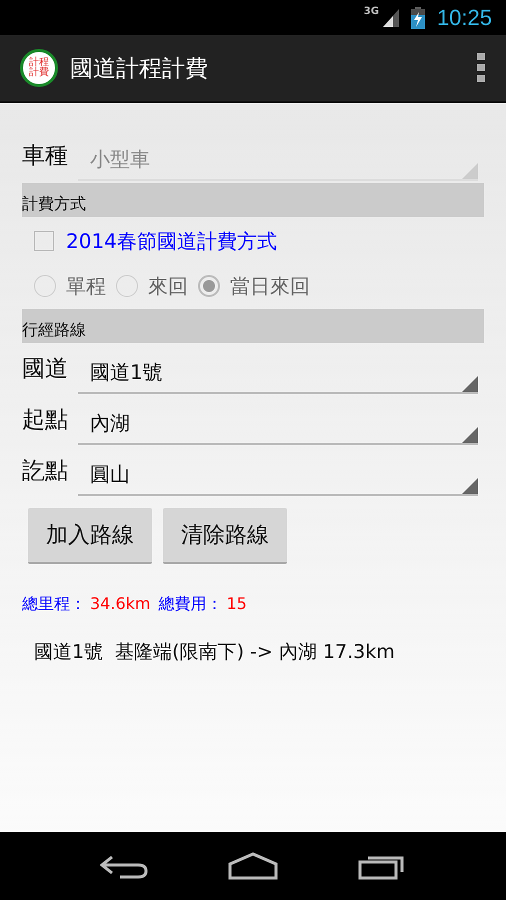 This screenshot has height=900, width=506. I want to click on signal-icon, so click(390, 17).